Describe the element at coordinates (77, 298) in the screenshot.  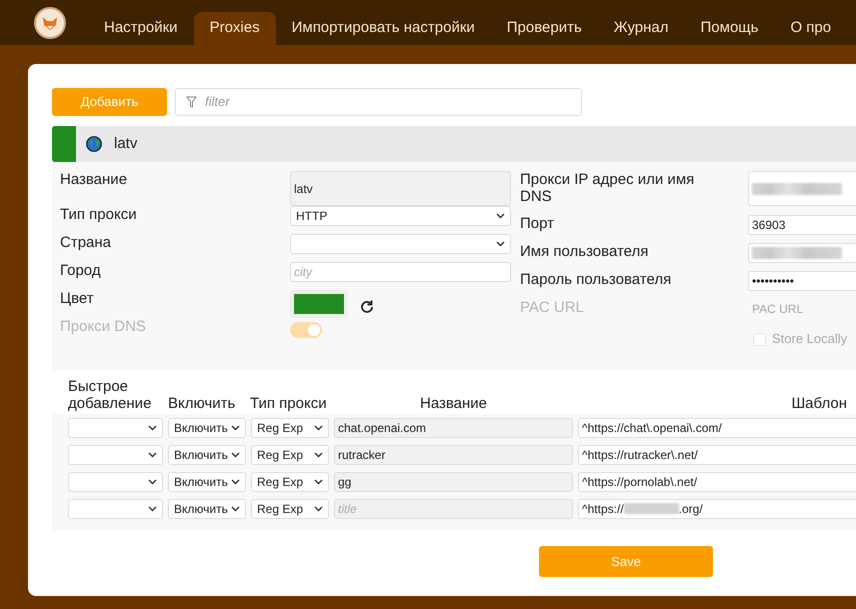
I see `field-label: Цвет` at that location.